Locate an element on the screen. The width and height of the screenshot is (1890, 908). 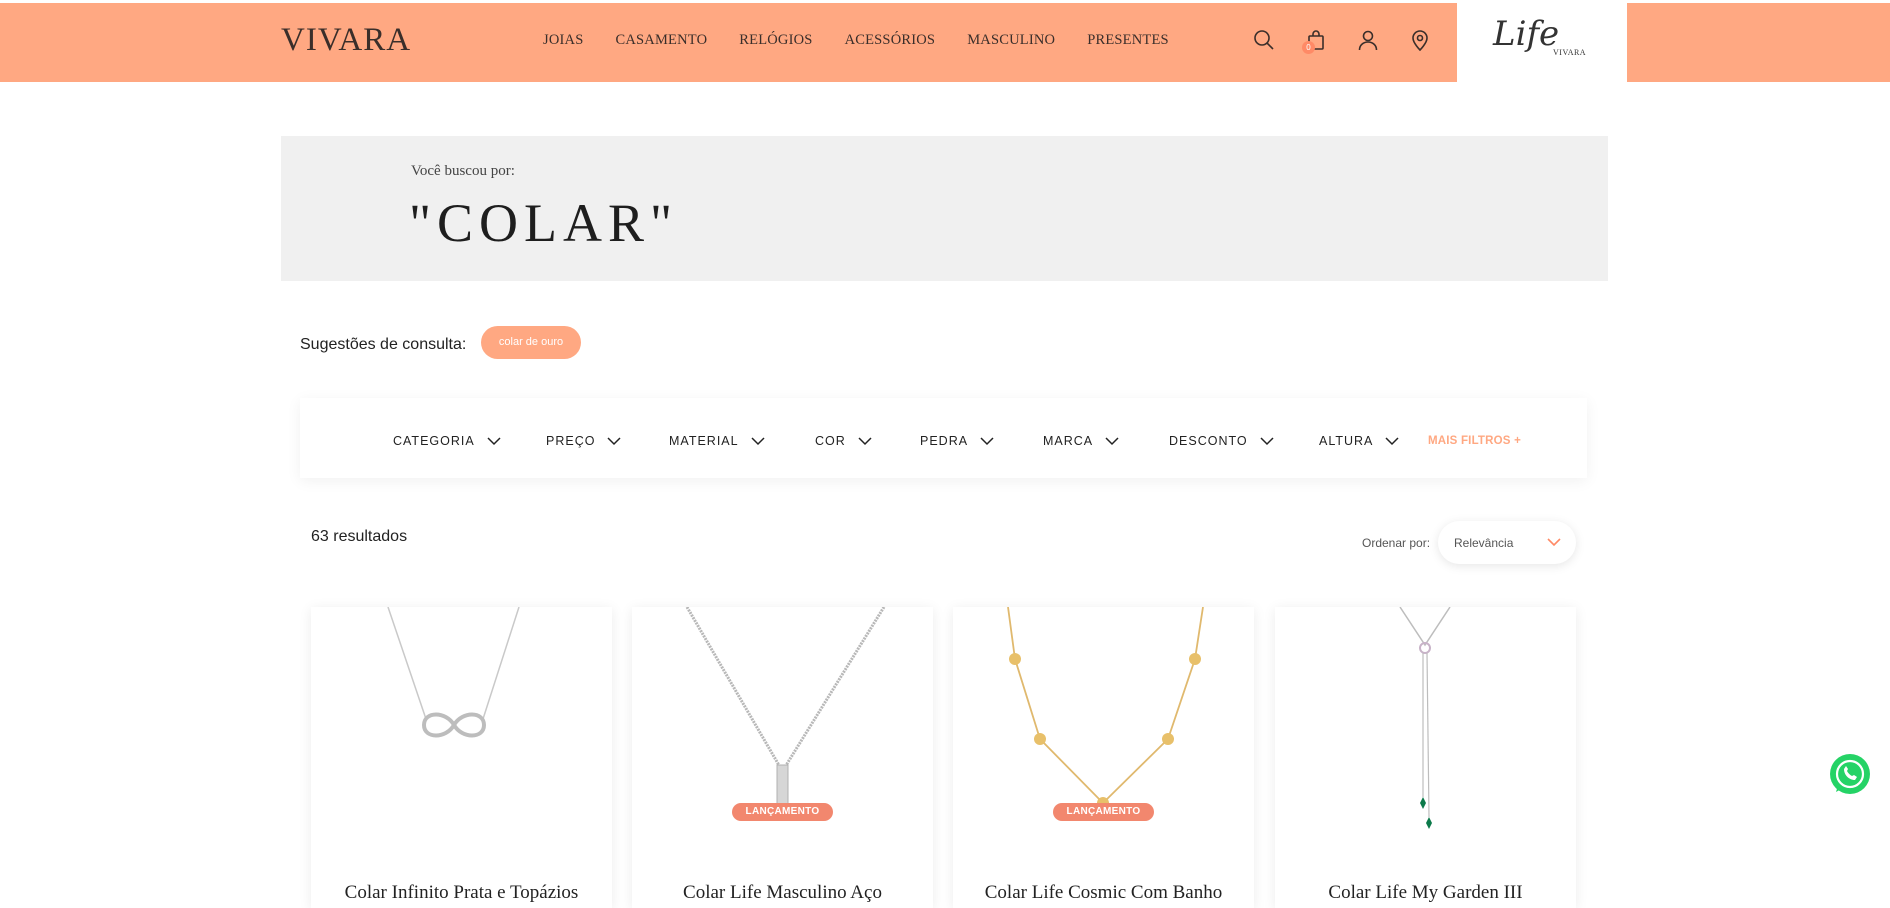
sort-select: Relevância is located at coordinates (1507, 542).